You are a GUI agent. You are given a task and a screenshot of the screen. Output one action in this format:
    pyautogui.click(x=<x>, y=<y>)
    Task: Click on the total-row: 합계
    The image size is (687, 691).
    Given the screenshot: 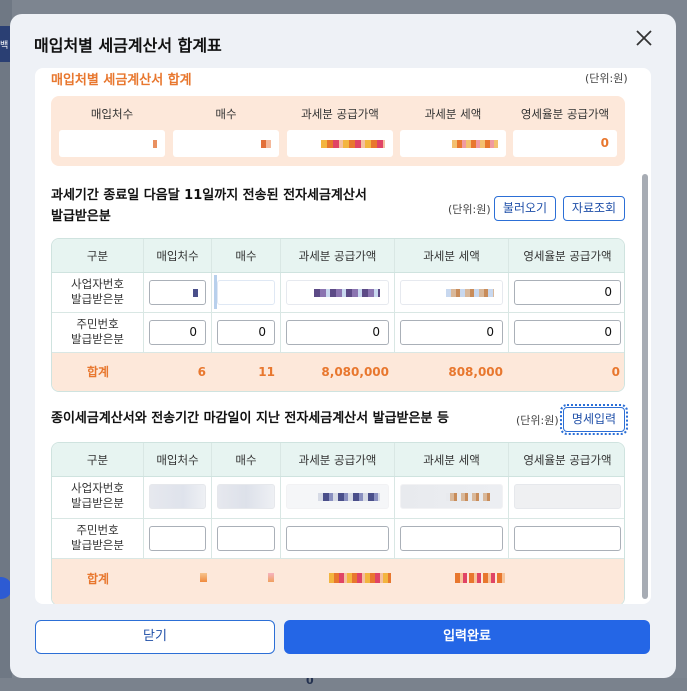 What is the action you would take?
    pyautogui.click(x=338, y=581)
    